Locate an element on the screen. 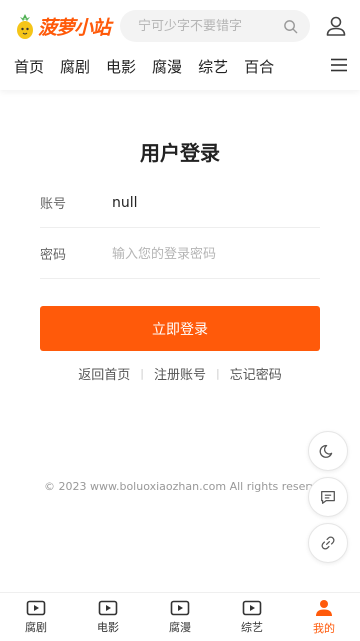  message-icon is located at coordinates (328, 497).